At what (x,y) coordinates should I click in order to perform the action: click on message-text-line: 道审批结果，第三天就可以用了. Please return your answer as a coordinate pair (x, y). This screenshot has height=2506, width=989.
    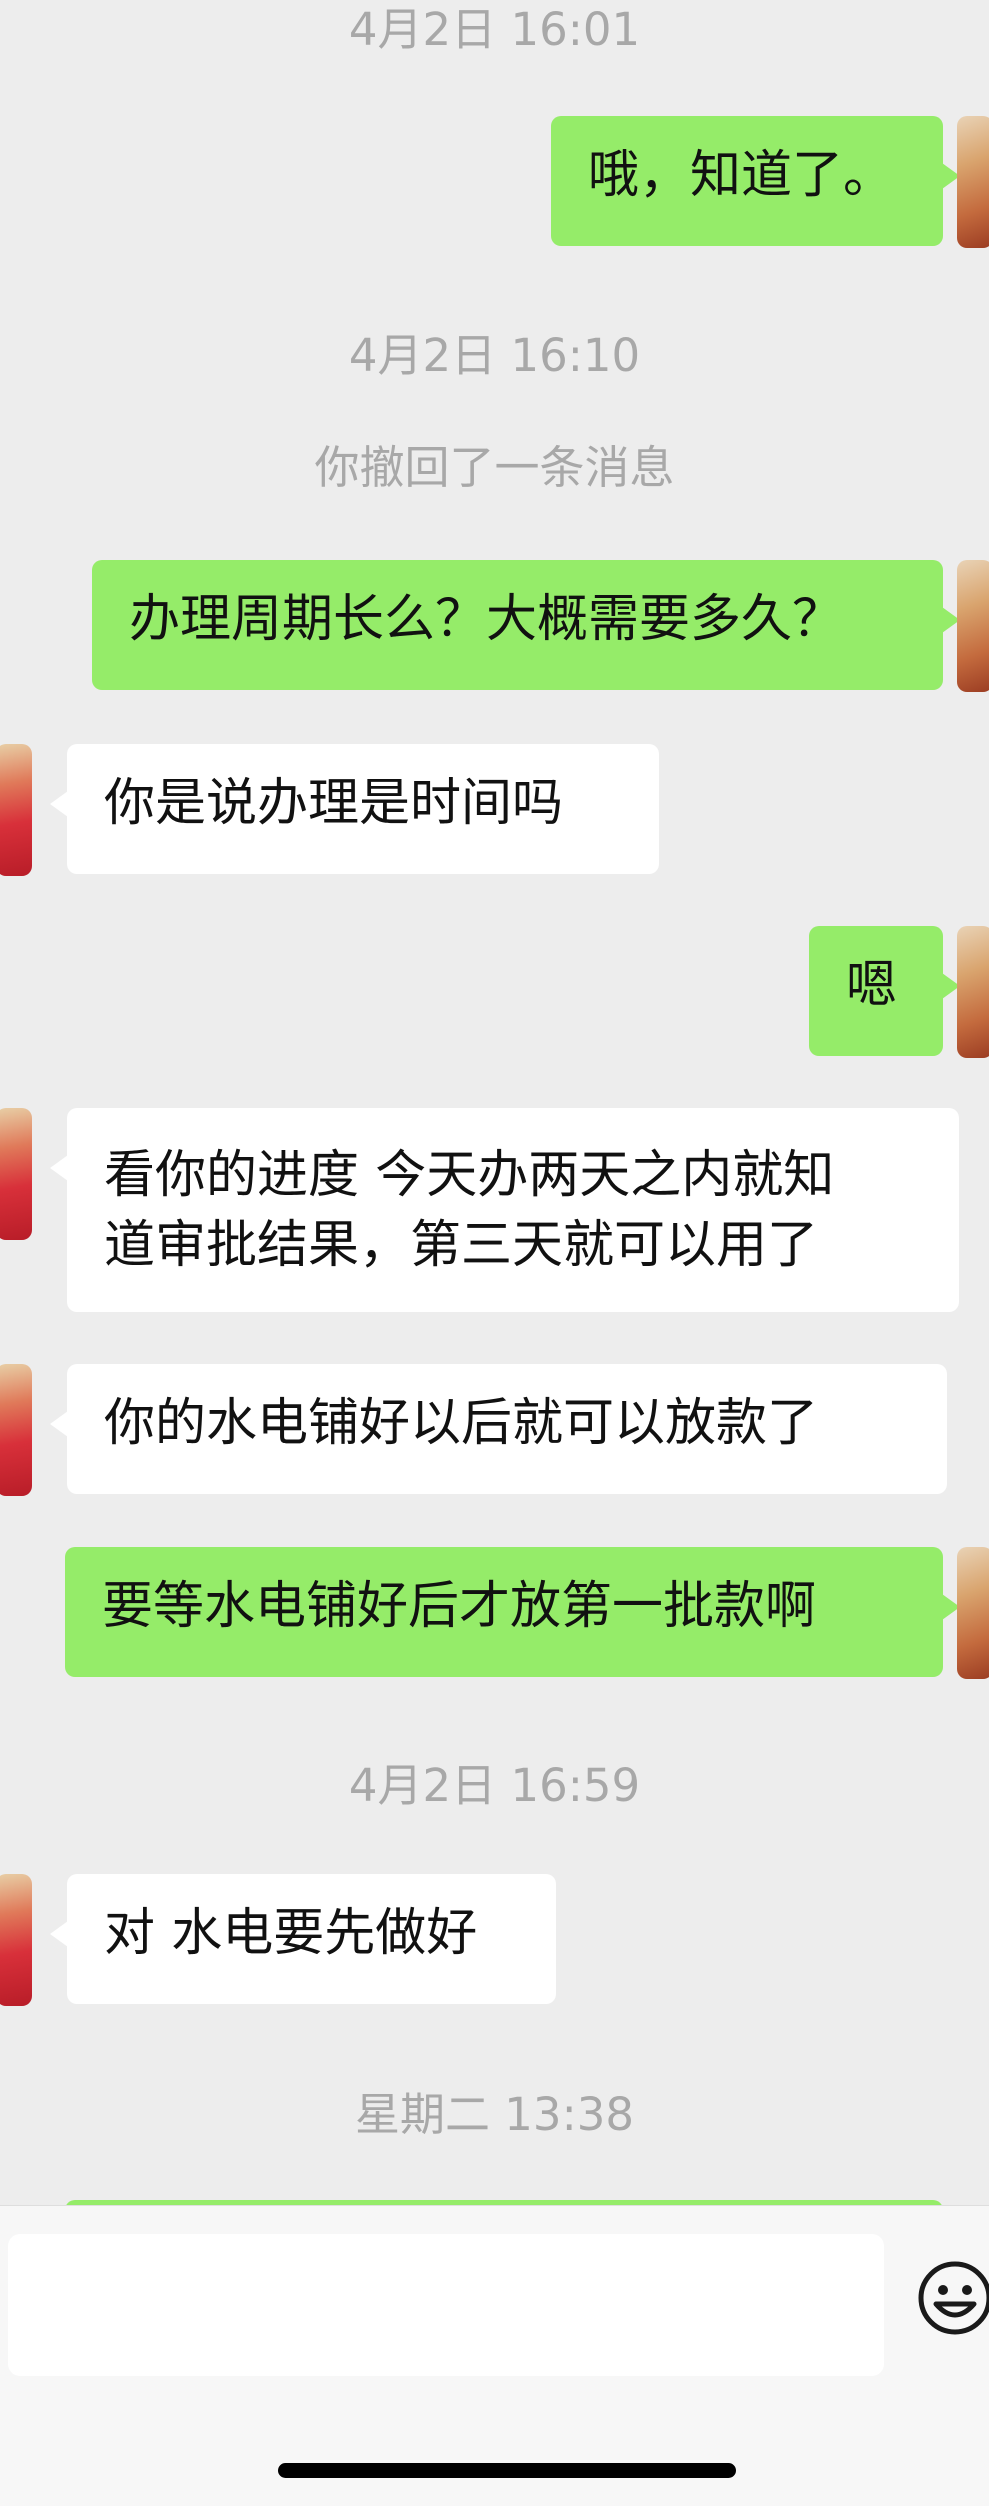
    Looking at the image, I should click on (461, 1245).